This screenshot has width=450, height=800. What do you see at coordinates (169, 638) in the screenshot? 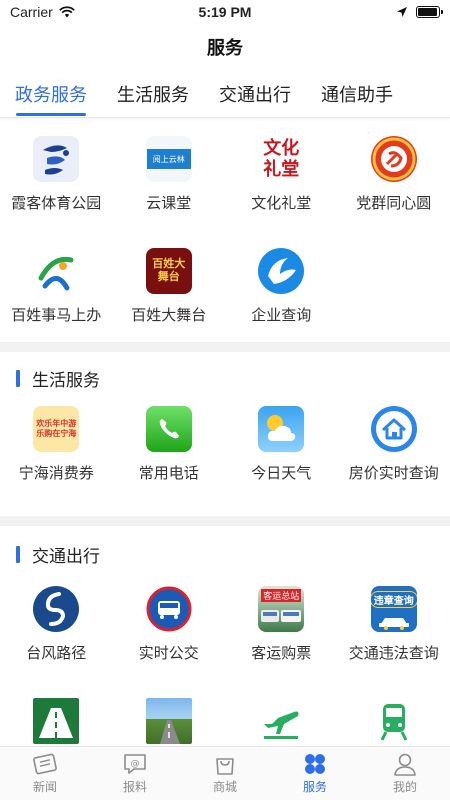
I see `service-realtime-bus: 实时公交` at bounding box center [169, 638].